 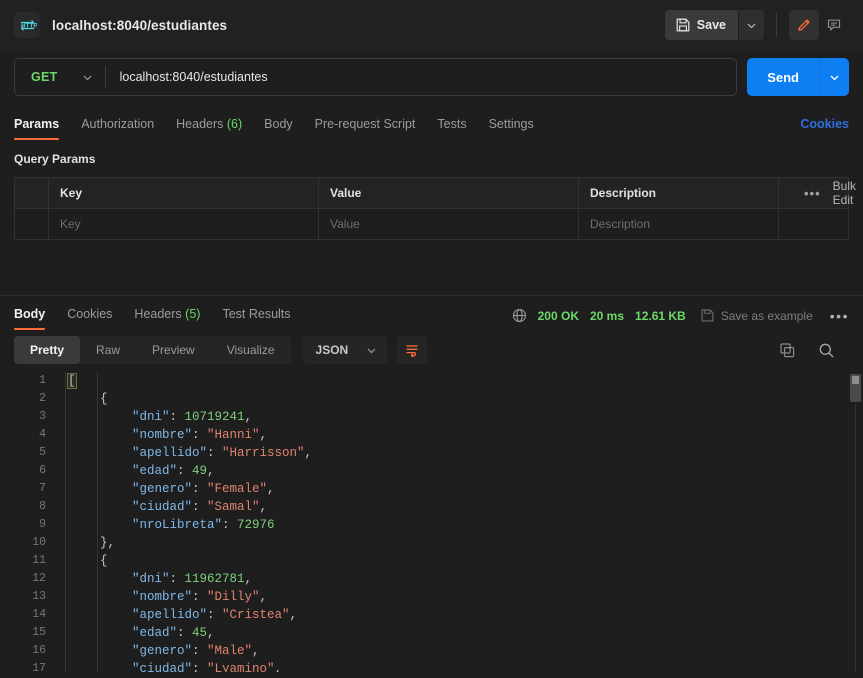 I want to click on code-token: [, so click(x=72, y=381).